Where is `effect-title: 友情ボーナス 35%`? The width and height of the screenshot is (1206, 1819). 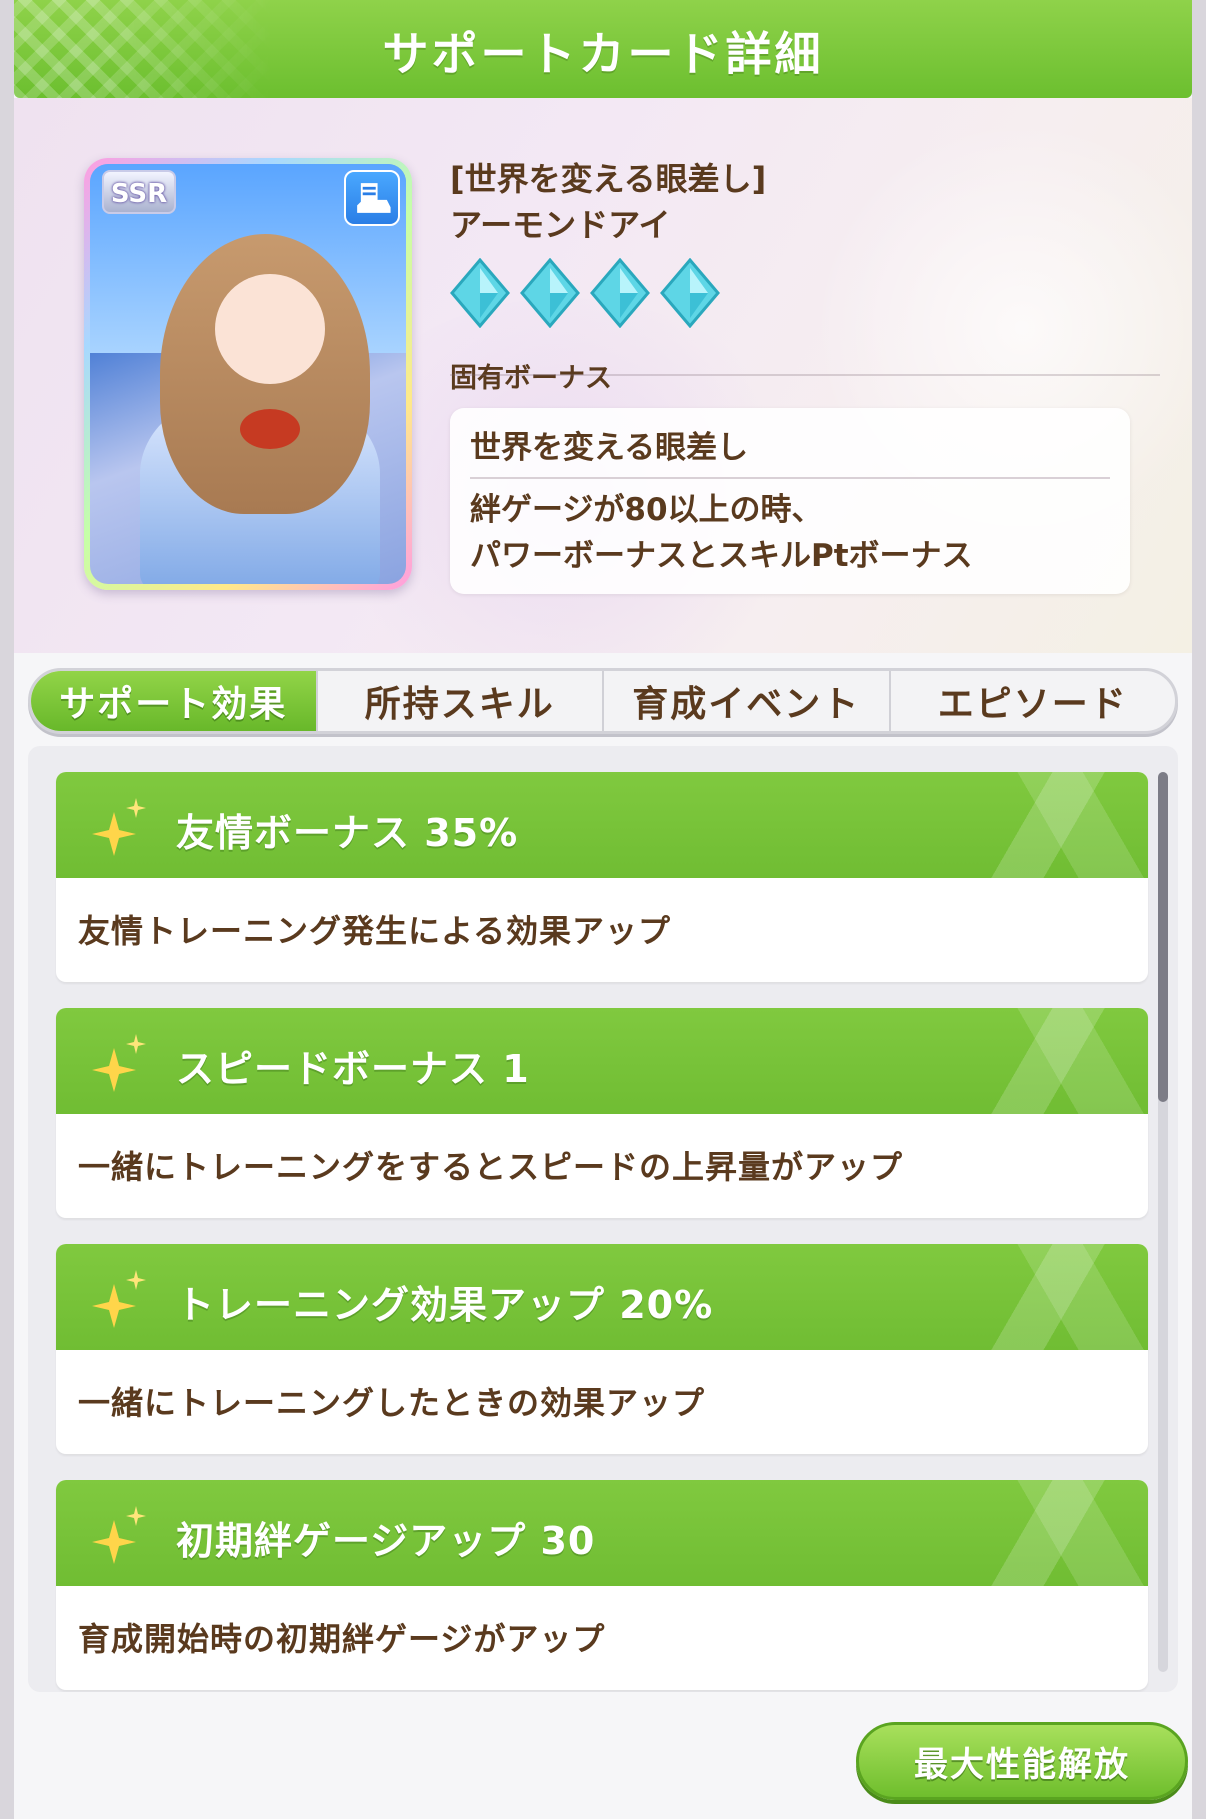
effect-title: 友情ボーナス 35% is located at coordinates (347, 833).